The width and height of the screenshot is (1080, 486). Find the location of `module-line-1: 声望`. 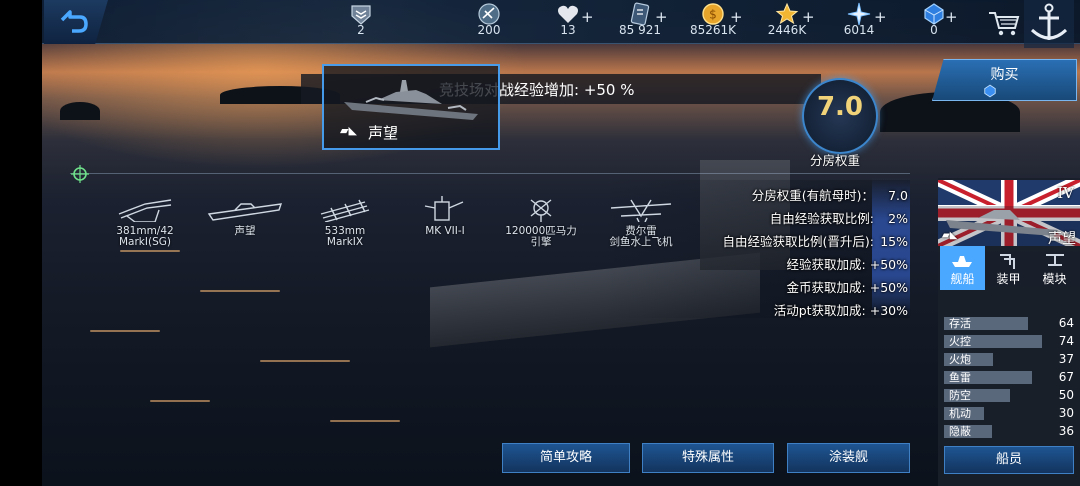

module-line-1: 声望 is located at coordinates (245, 231).